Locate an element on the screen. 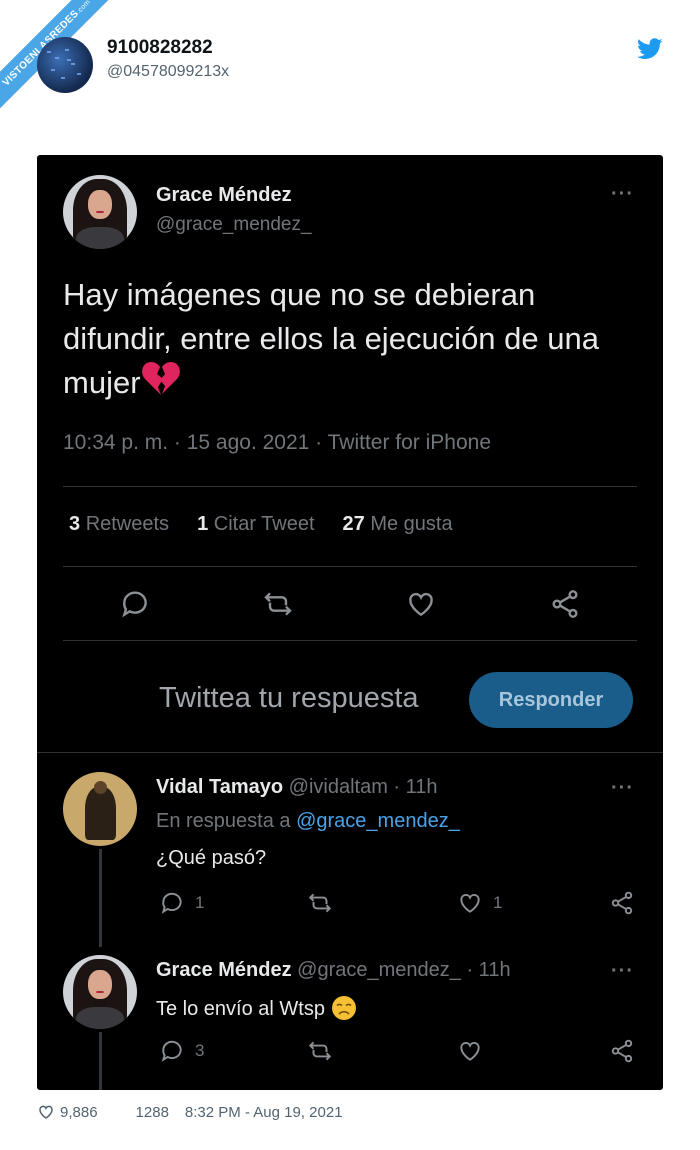 The height and width of the screenshot is (1150, 700). reply-action: 3 is located at coordinates (181, 1051).